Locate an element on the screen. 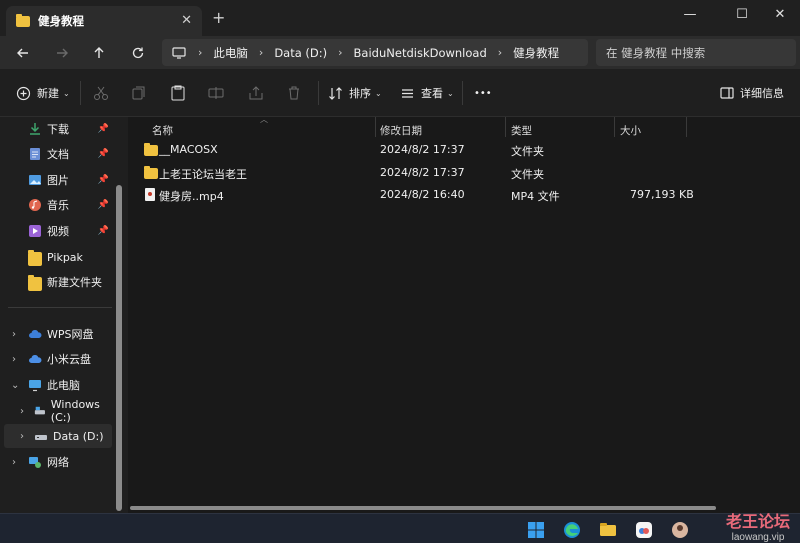 This screenshot has height=543, width=800. sort-button: 排序 ⌄ is located at coordinates (355, 93).